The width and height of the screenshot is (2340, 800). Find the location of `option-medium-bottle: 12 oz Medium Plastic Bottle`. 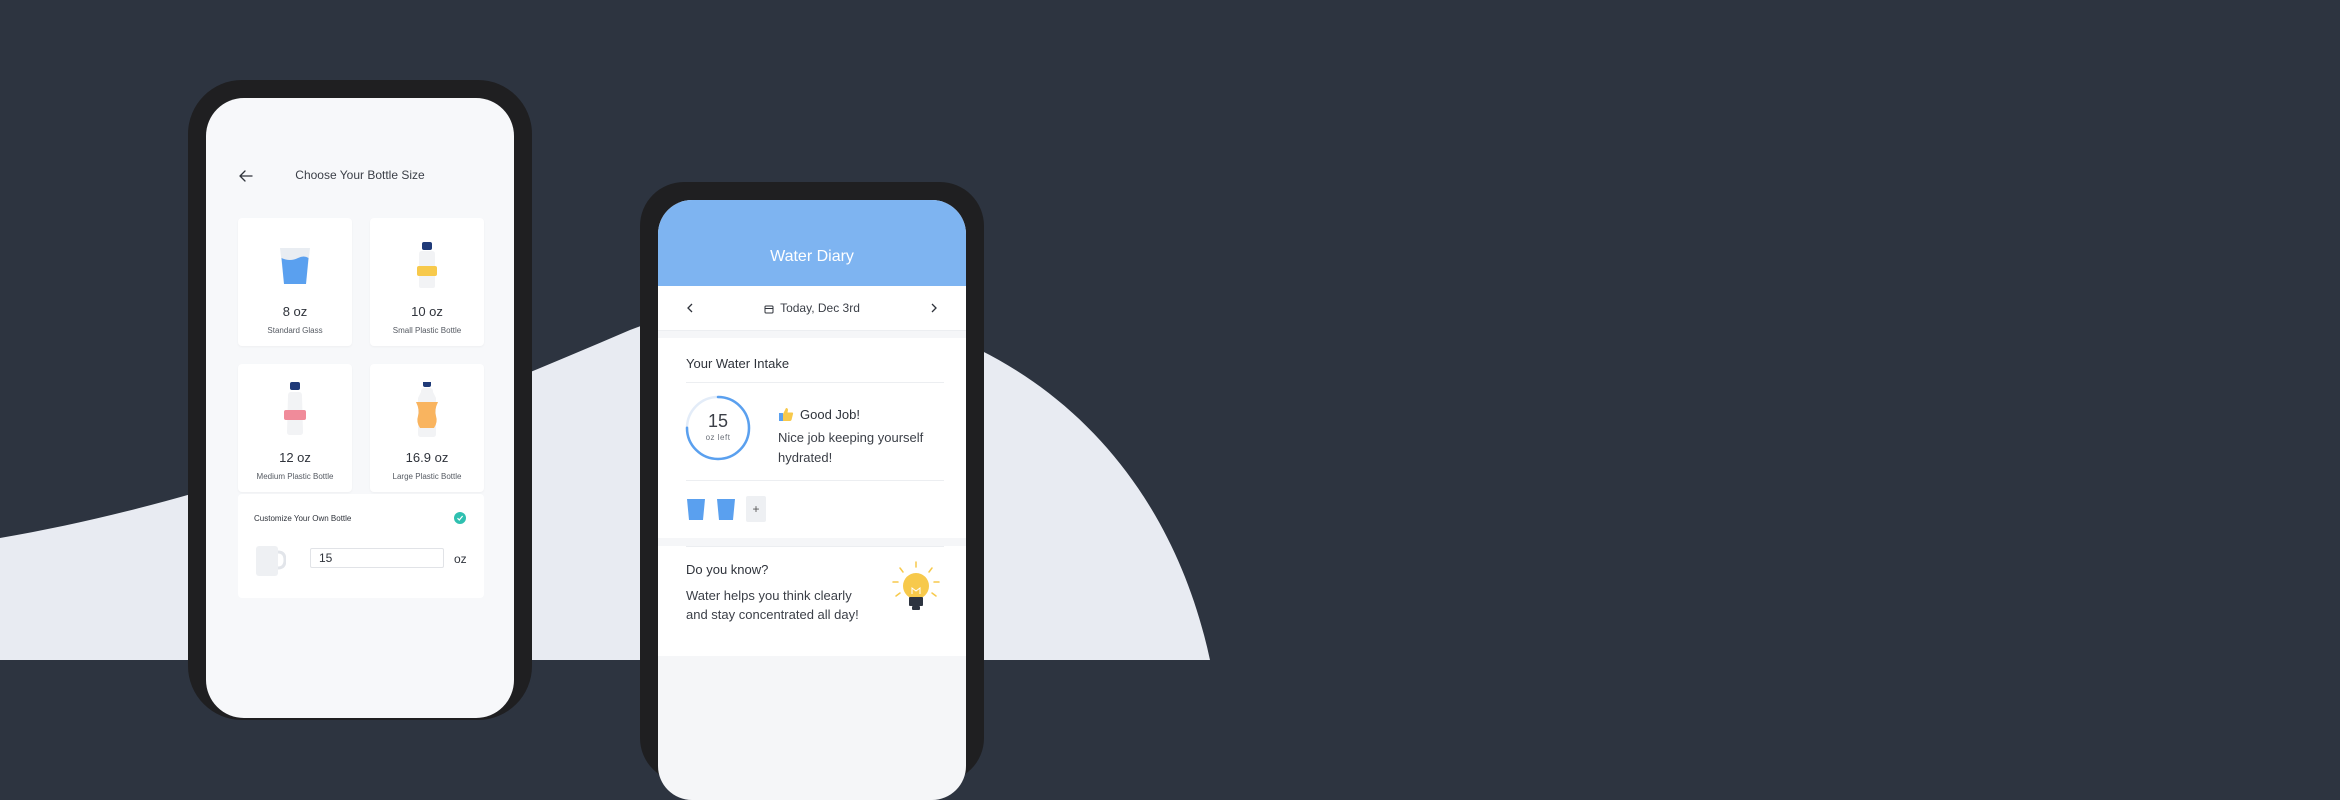

option-medium-bottle: 12 oz Medium Plastic Bottle is located at coordinates (295, 428).